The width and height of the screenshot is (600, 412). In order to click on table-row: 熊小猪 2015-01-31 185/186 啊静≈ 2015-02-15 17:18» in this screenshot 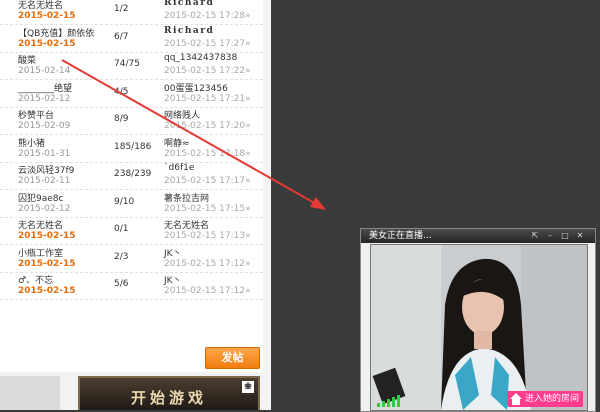, I will do `click(131, 149)`.